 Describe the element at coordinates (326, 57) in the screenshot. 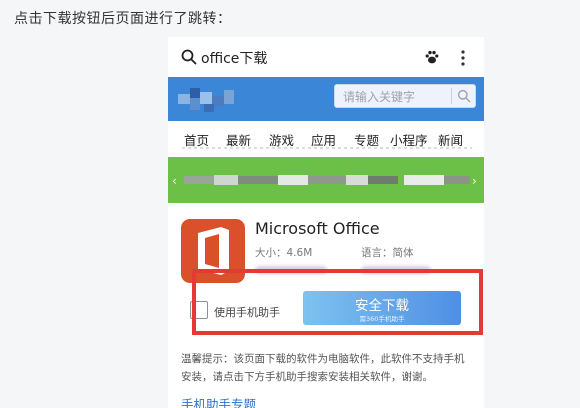

I see `top-search-bar: office下载` at that location.